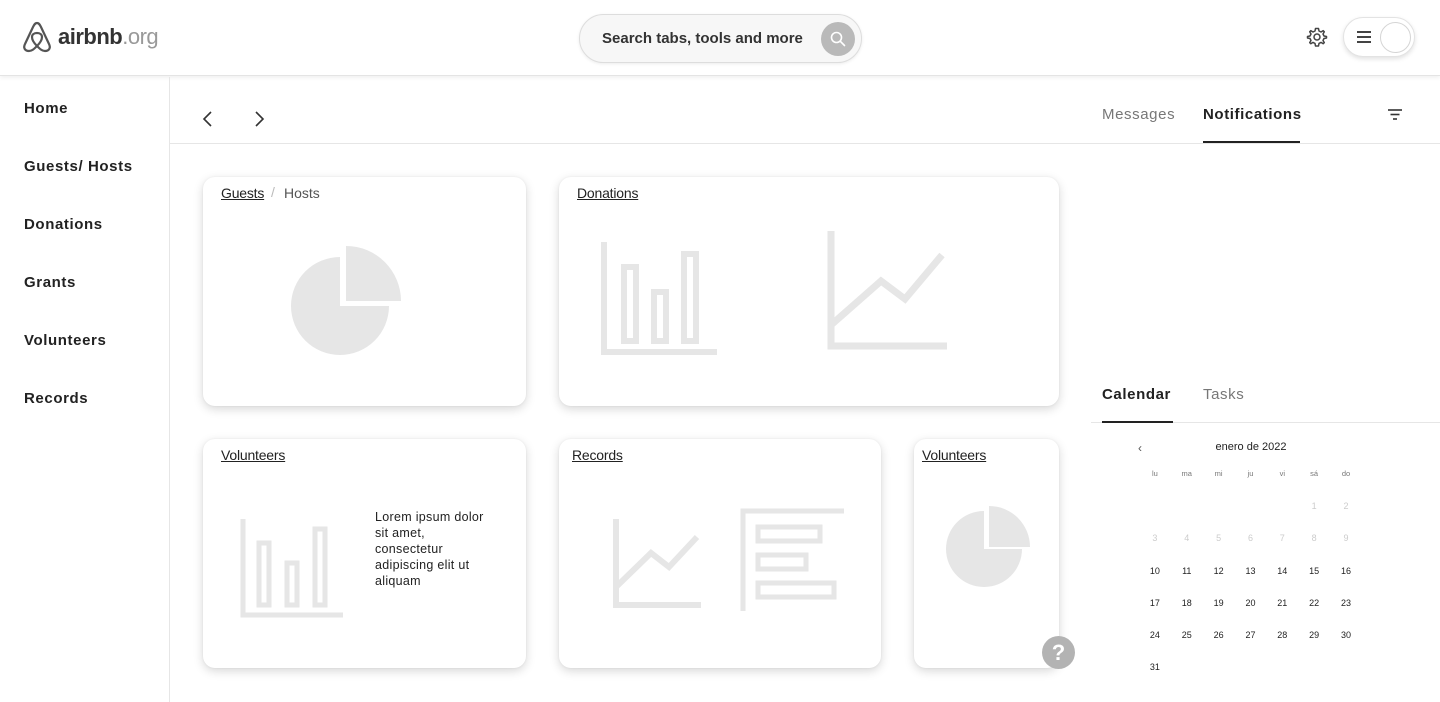 Image resolution: width=1440 pixels, height=702 pixels. What do you see at coordinates (1346, 506) in the screenshot?
I see `calendar-day-disabled: 2` at bounding box center [1346, 506].